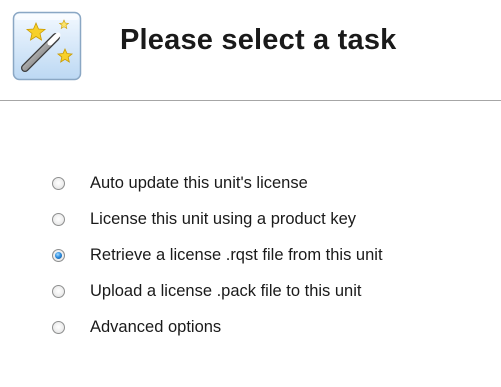 This screenshot has height=387, width=501. Describe the element at coordinates (226, 290) in the screenshot. I see `option-label: Upload a license .pack file to this unit` at that location.